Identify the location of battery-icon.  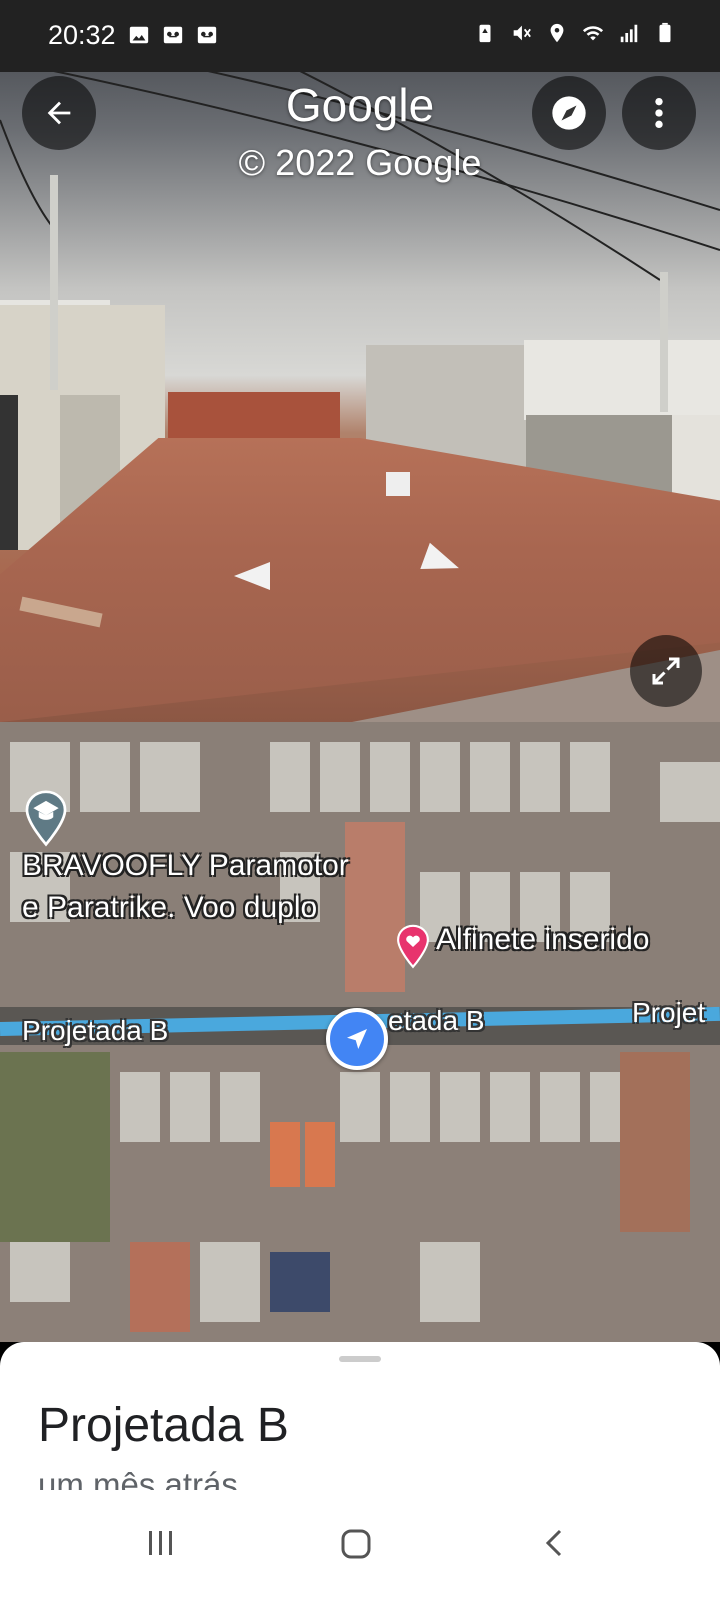
(665, 32).